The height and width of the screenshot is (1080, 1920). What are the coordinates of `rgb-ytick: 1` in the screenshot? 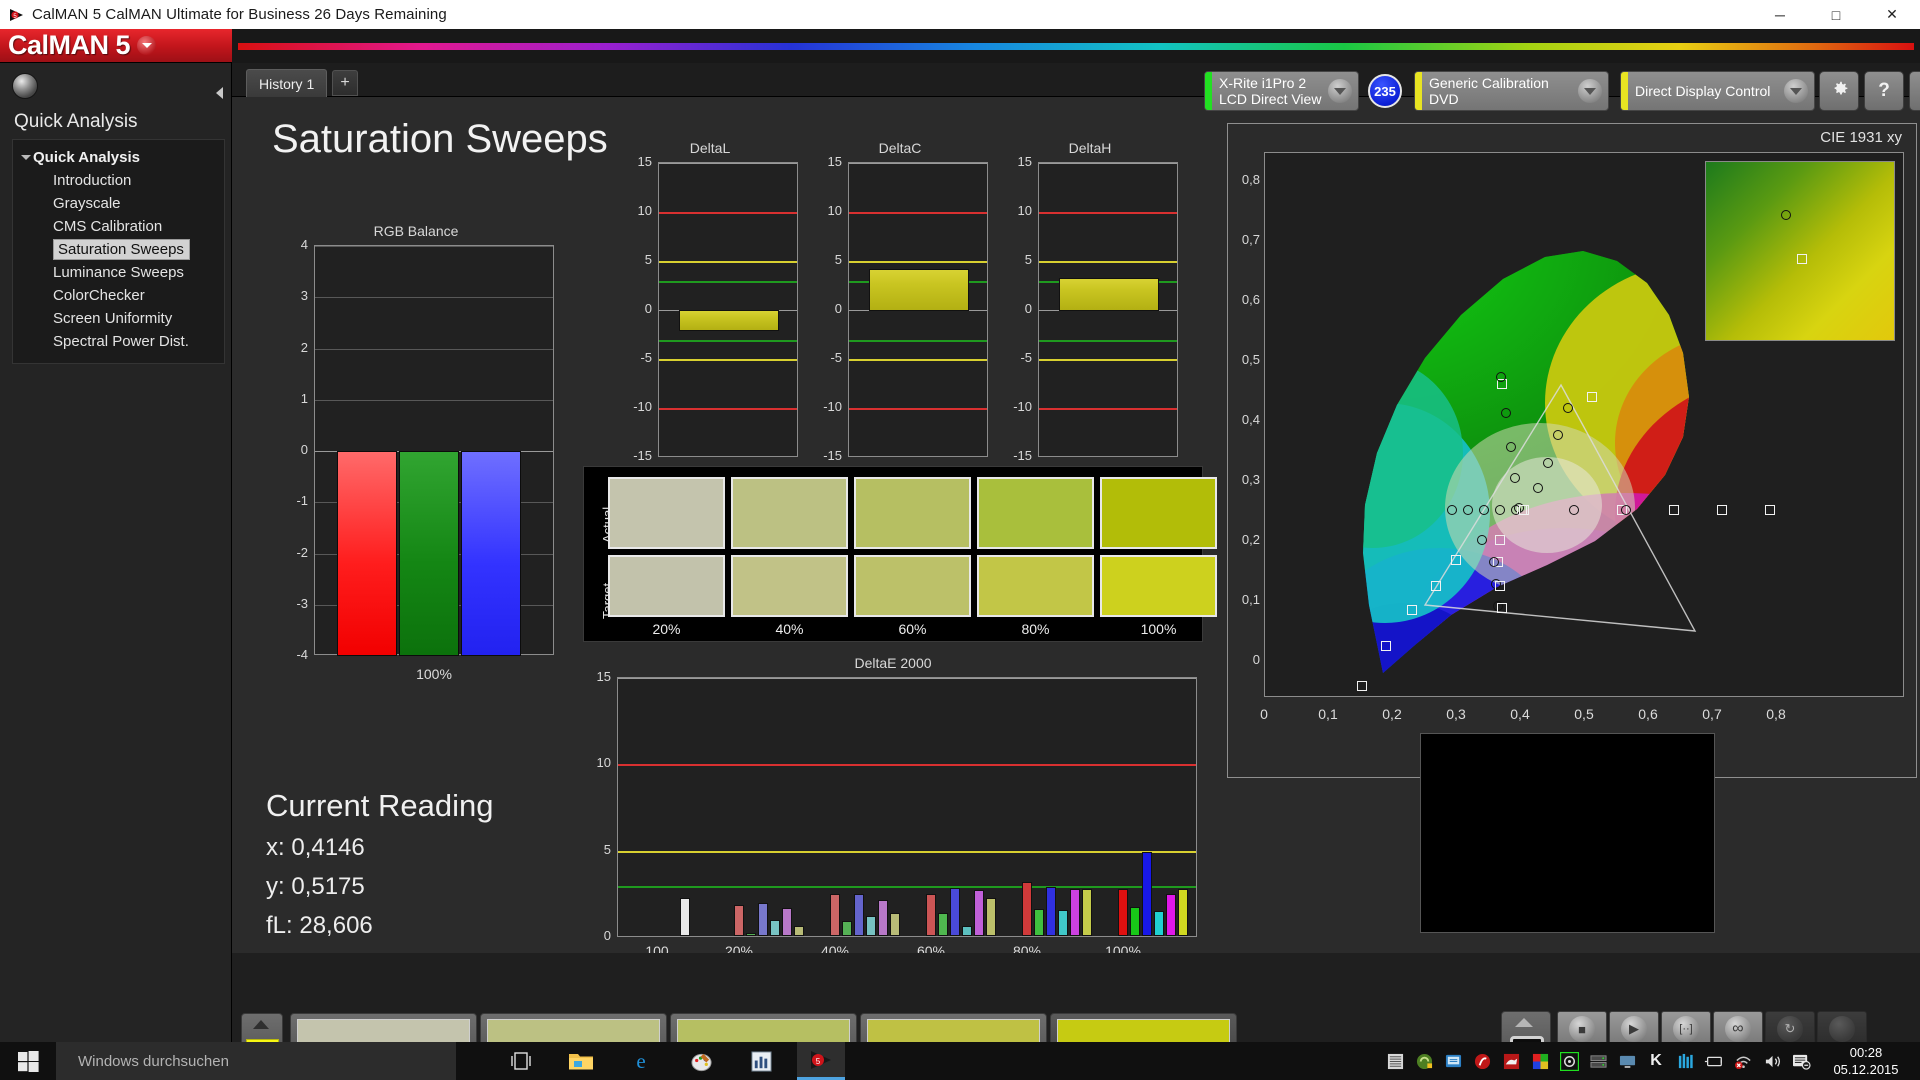 It's located at (304, 398).